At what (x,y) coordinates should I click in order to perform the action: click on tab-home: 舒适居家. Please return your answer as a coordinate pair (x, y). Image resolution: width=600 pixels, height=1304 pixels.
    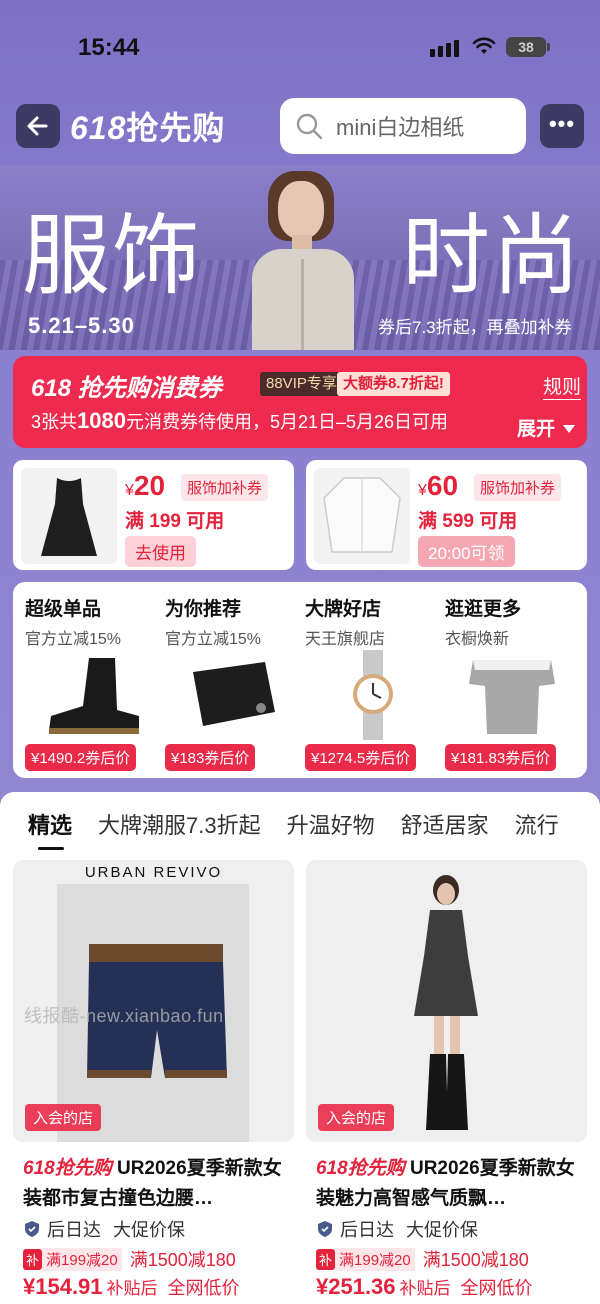
    Looking at the image, I should click on (445, 824).